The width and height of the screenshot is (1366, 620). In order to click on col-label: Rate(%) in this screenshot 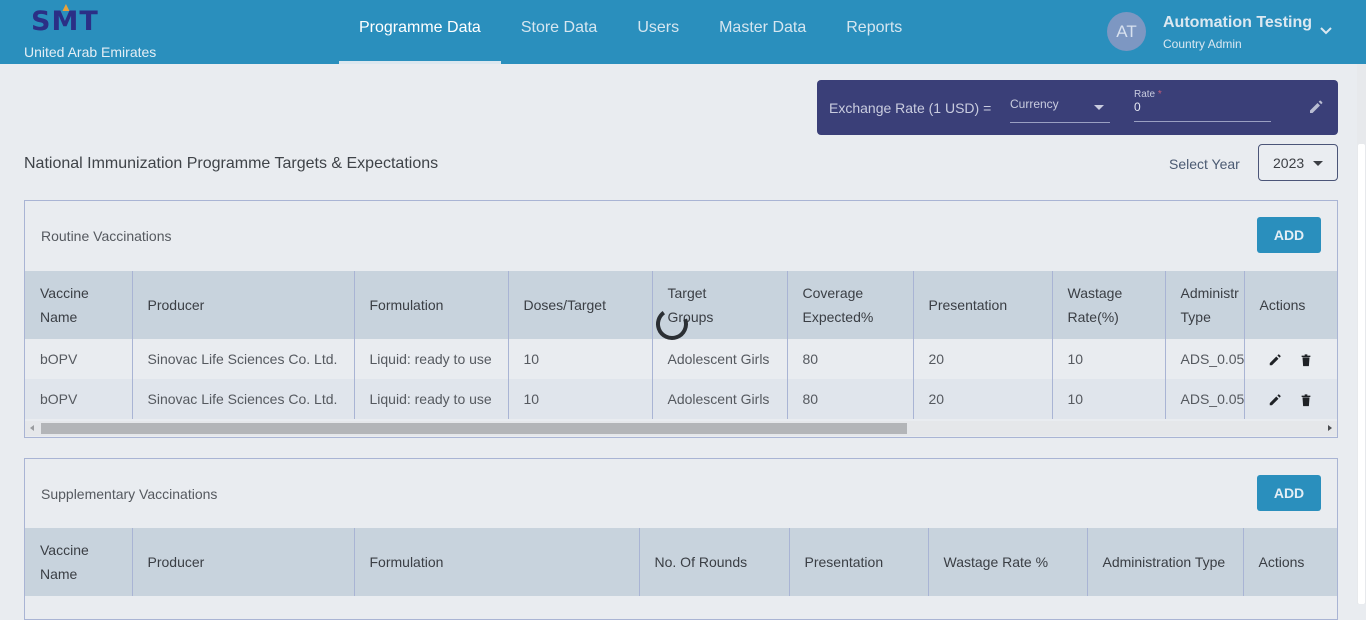, I will do `click(1093, 317)`.